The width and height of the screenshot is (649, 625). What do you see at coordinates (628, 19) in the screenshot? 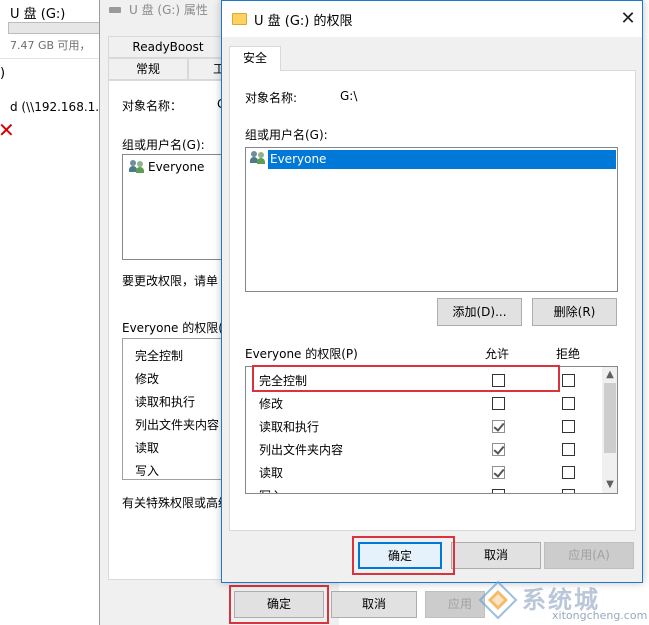
I see `close-icon: ✕` at bounding box center [628, 19].